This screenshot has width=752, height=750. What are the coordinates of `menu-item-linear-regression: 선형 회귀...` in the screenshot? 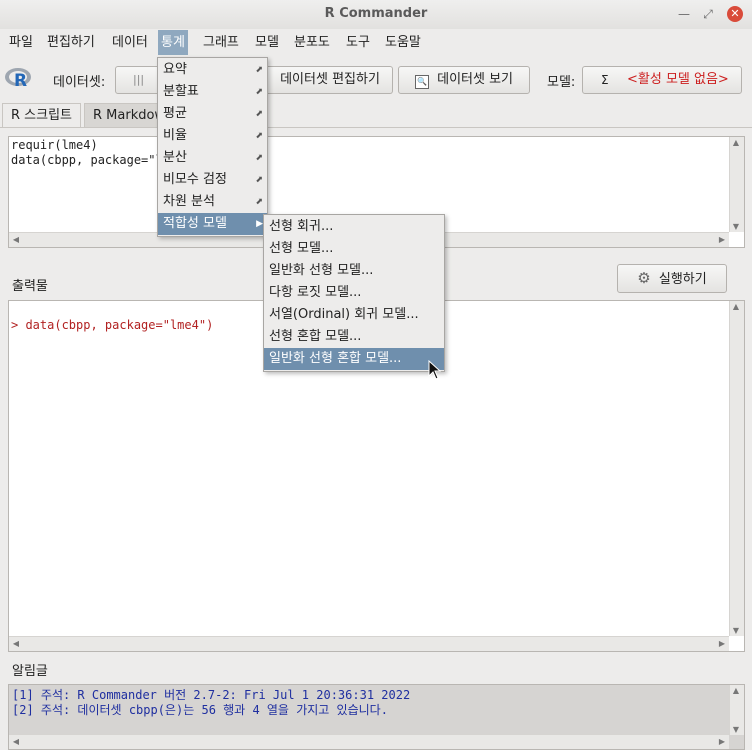 It's located at (354, 227).